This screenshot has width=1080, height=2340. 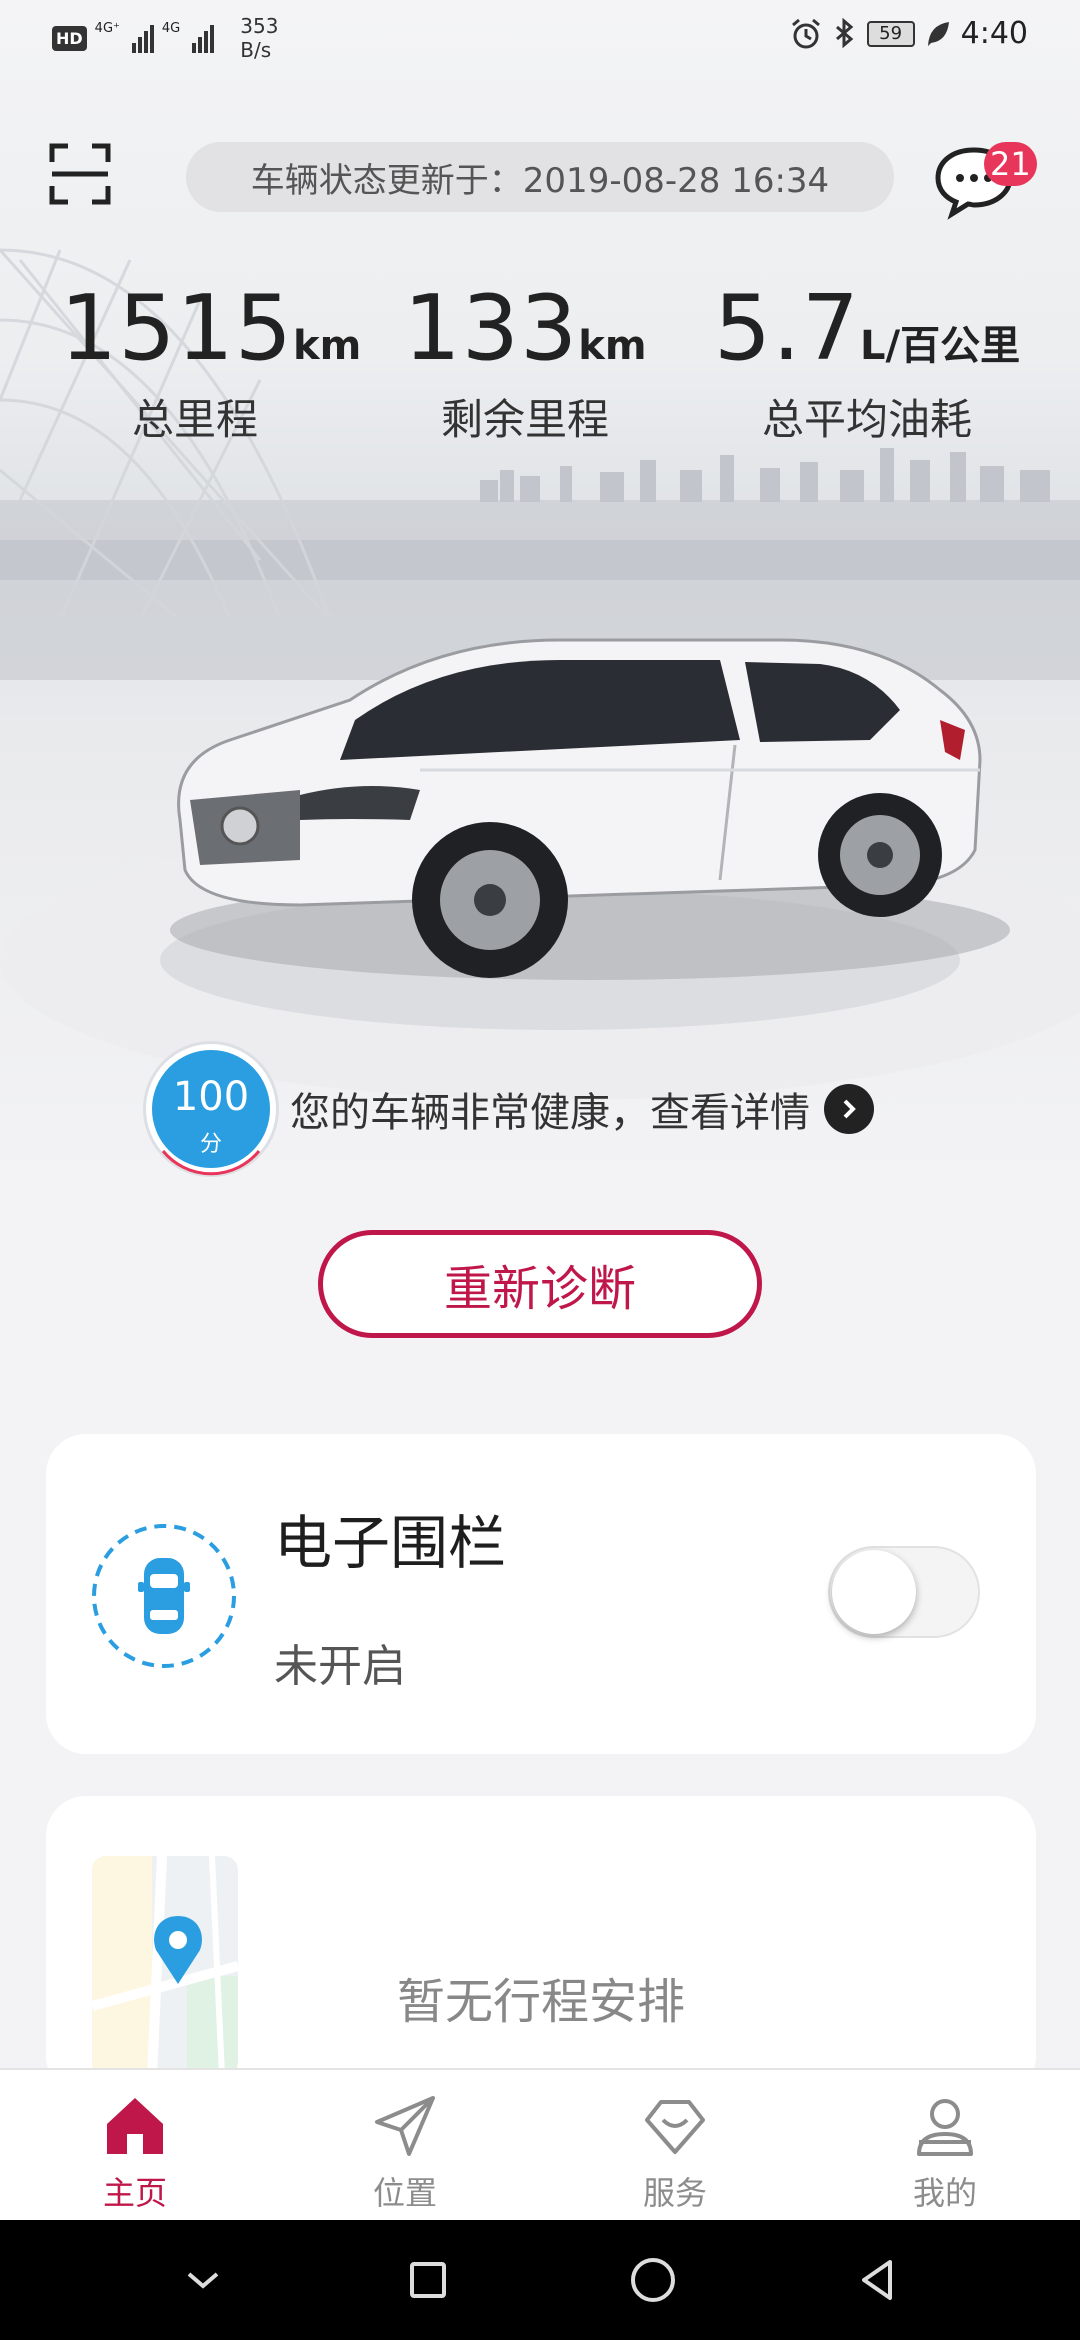 I want to click on chevron-right-icon, so click(x=849, y=1109).